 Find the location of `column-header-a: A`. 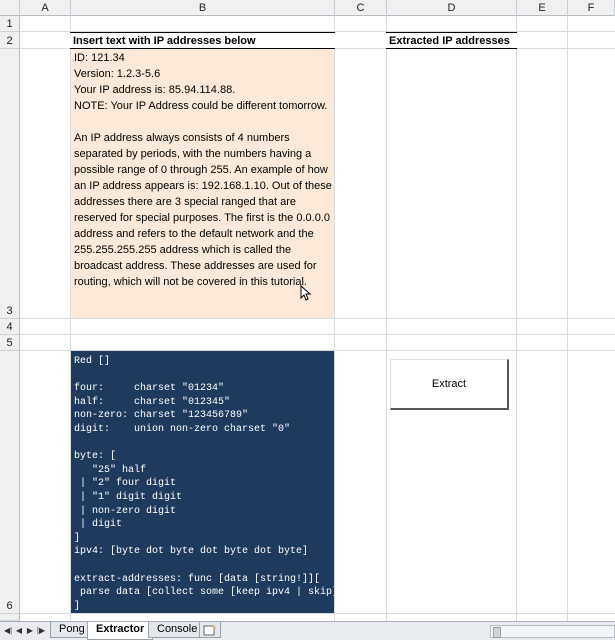

column-header-a: A is located at coordinates (45, 8).